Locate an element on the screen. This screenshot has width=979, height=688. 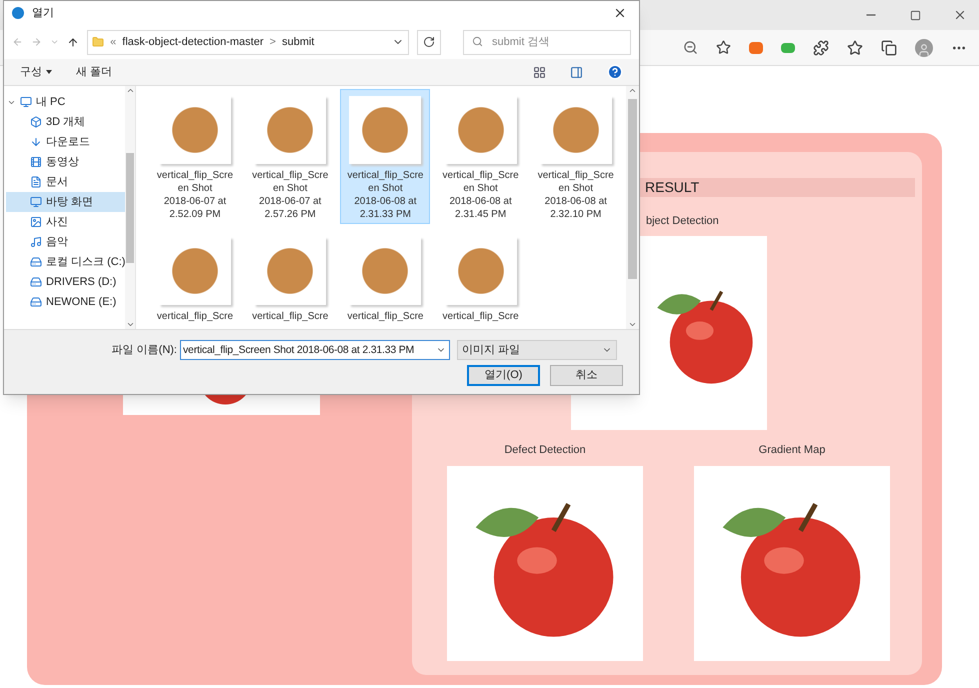
file-name: vertical_flip_Scre en Shot 2018-06-07 at 2.57.26 PM is located at coordinates (290, 195).